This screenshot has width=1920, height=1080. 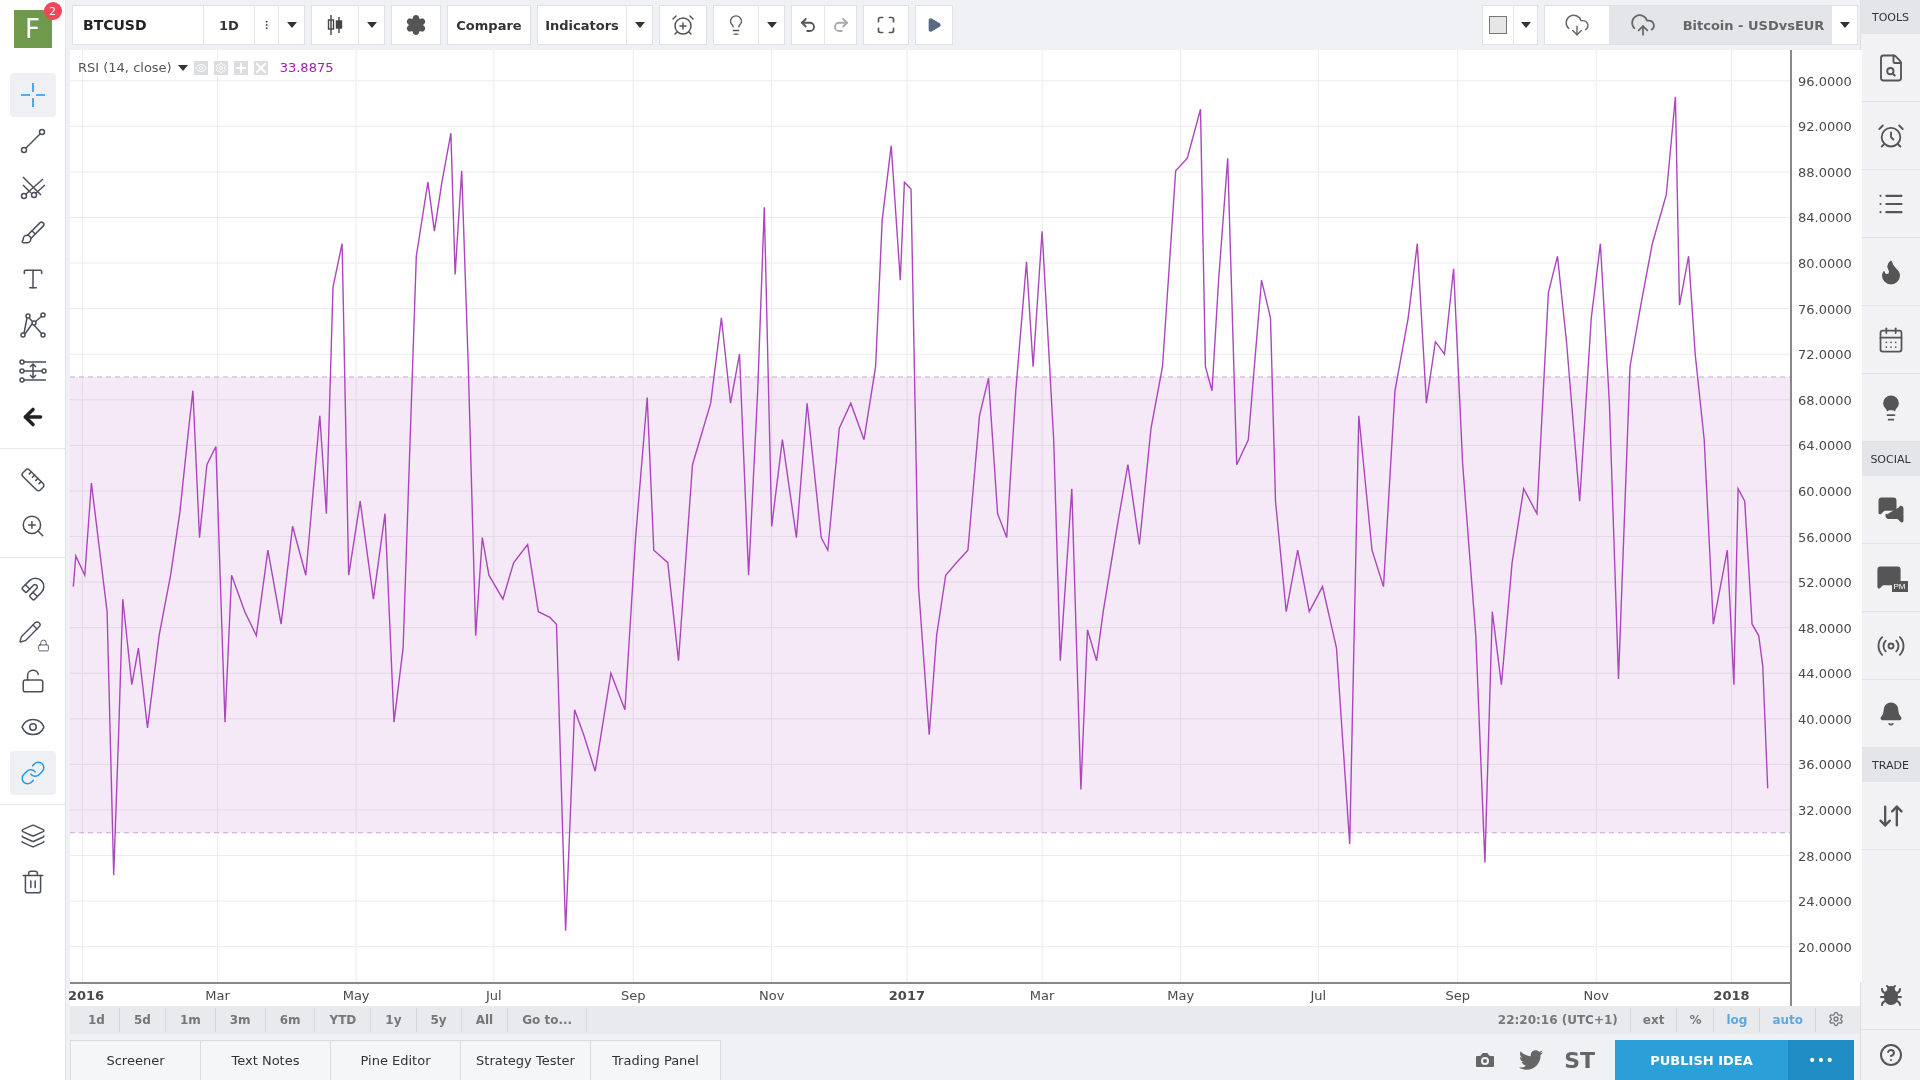 I want to click on layout-name-button: Bitcoin - USDvsEUR, so click(x=1753, y=25).